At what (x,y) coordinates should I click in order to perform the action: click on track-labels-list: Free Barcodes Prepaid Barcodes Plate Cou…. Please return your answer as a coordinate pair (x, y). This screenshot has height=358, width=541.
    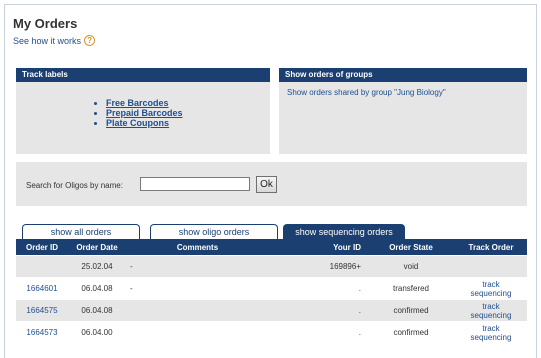
    Looking at the image, I should click on (182, 113).